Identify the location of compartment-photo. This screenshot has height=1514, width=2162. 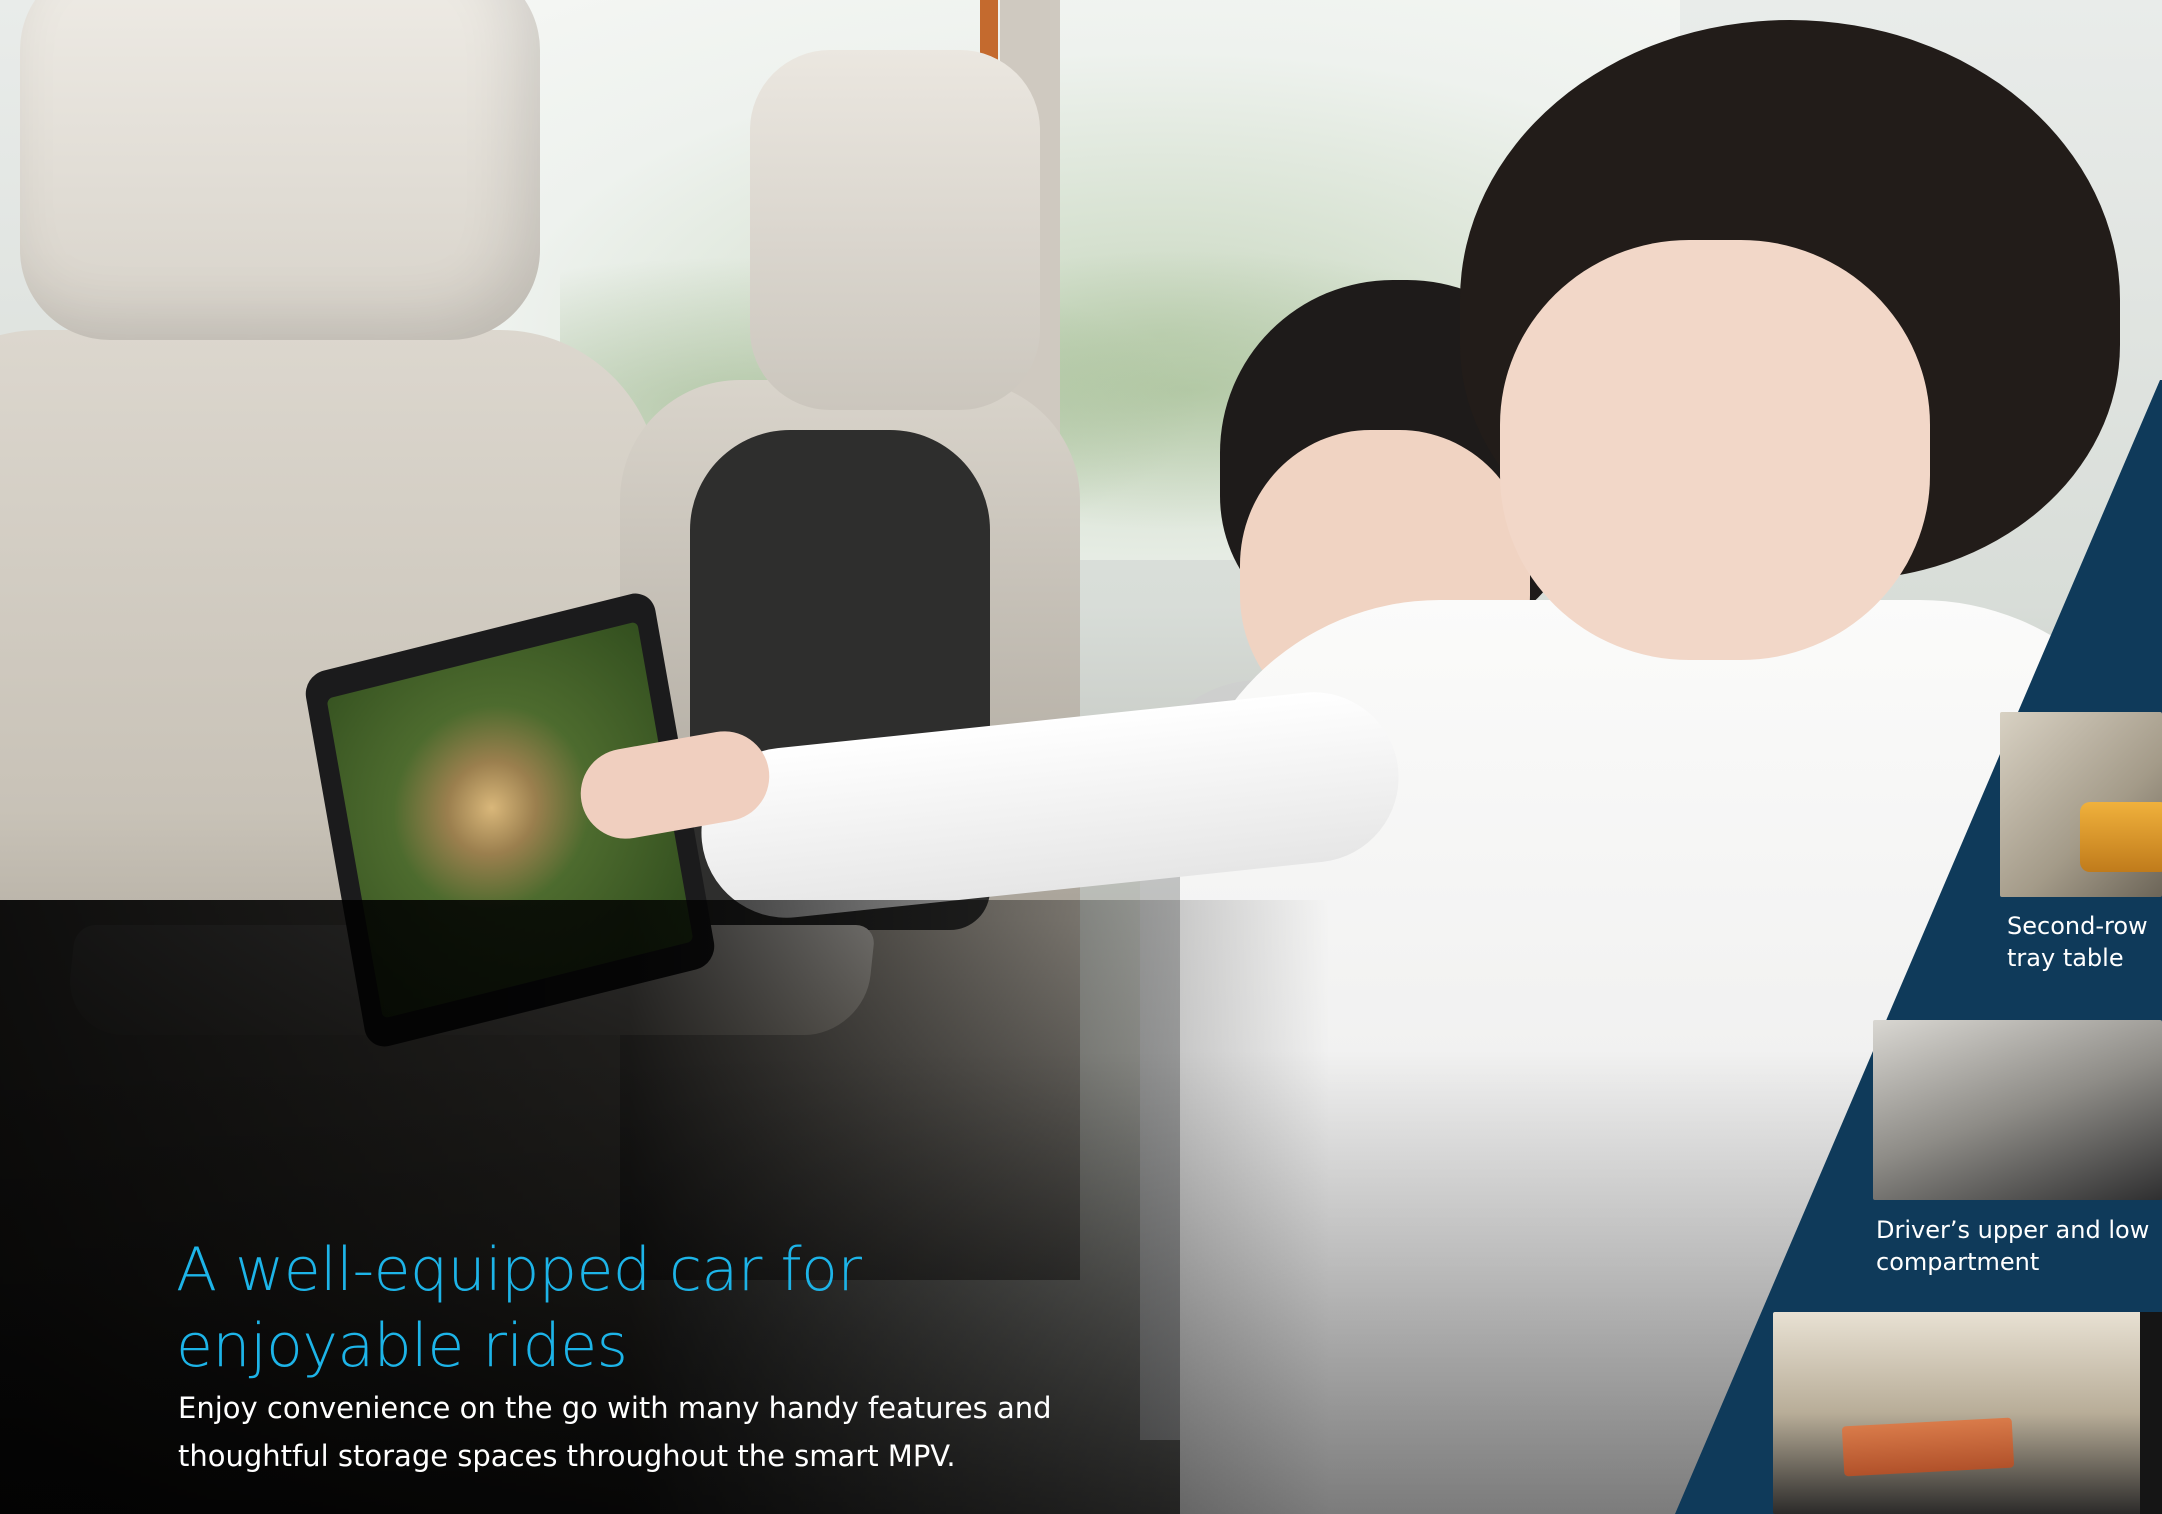
(2017, 1110).